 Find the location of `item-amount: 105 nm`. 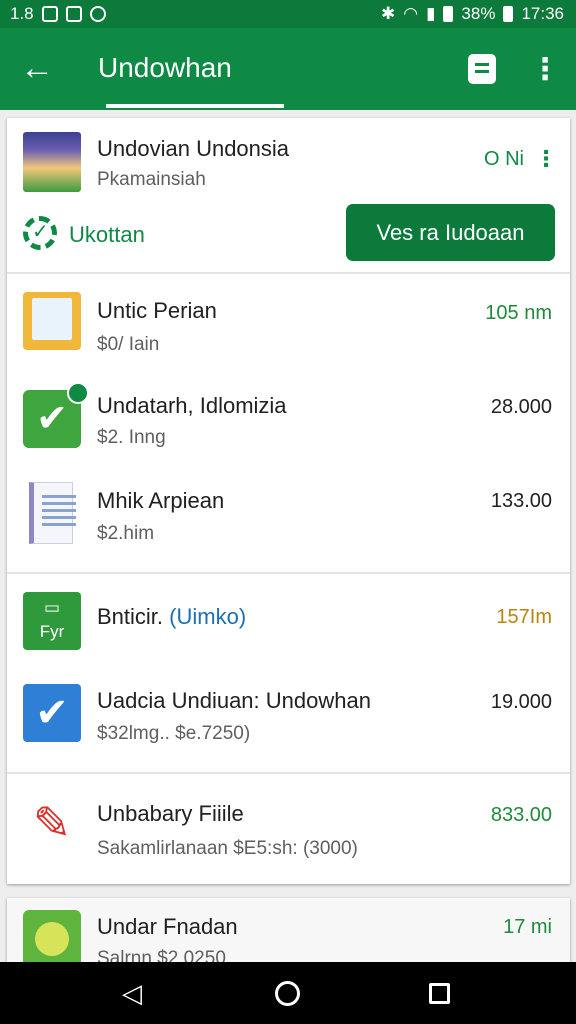

item-amount: 105 nm is located at coordinates (518, 313).